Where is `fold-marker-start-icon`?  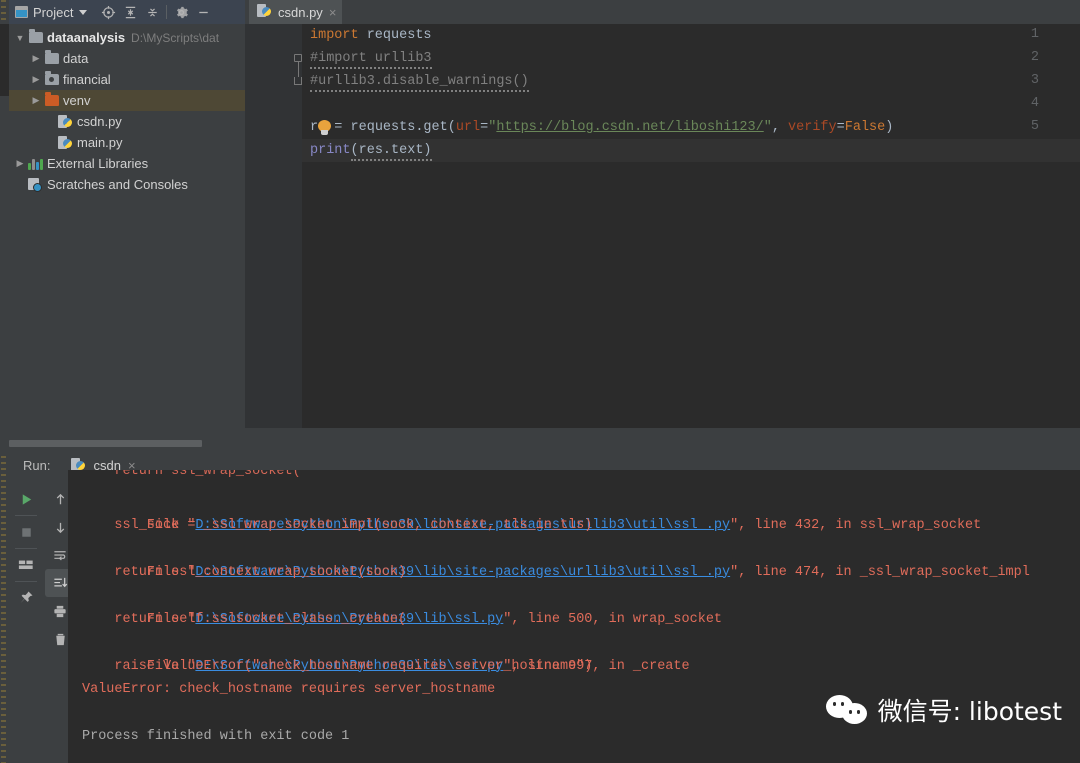 fold-marker-start-icon is located at coordinates (298, 58).